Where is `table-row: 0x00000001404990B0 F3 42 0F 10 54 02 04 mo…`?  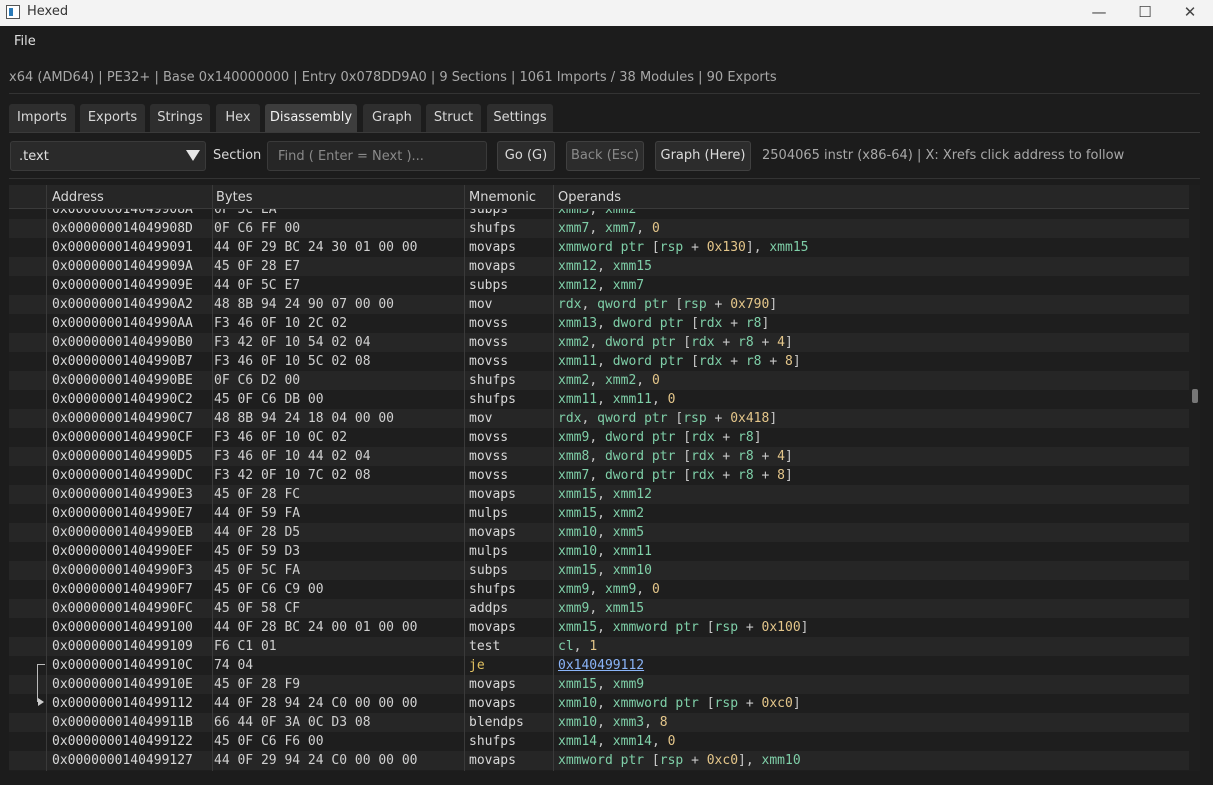
table-row: 0x00000001404990B0 F3 42 0F 10 54 02 04 mo… is located at coordinates (599, 342).